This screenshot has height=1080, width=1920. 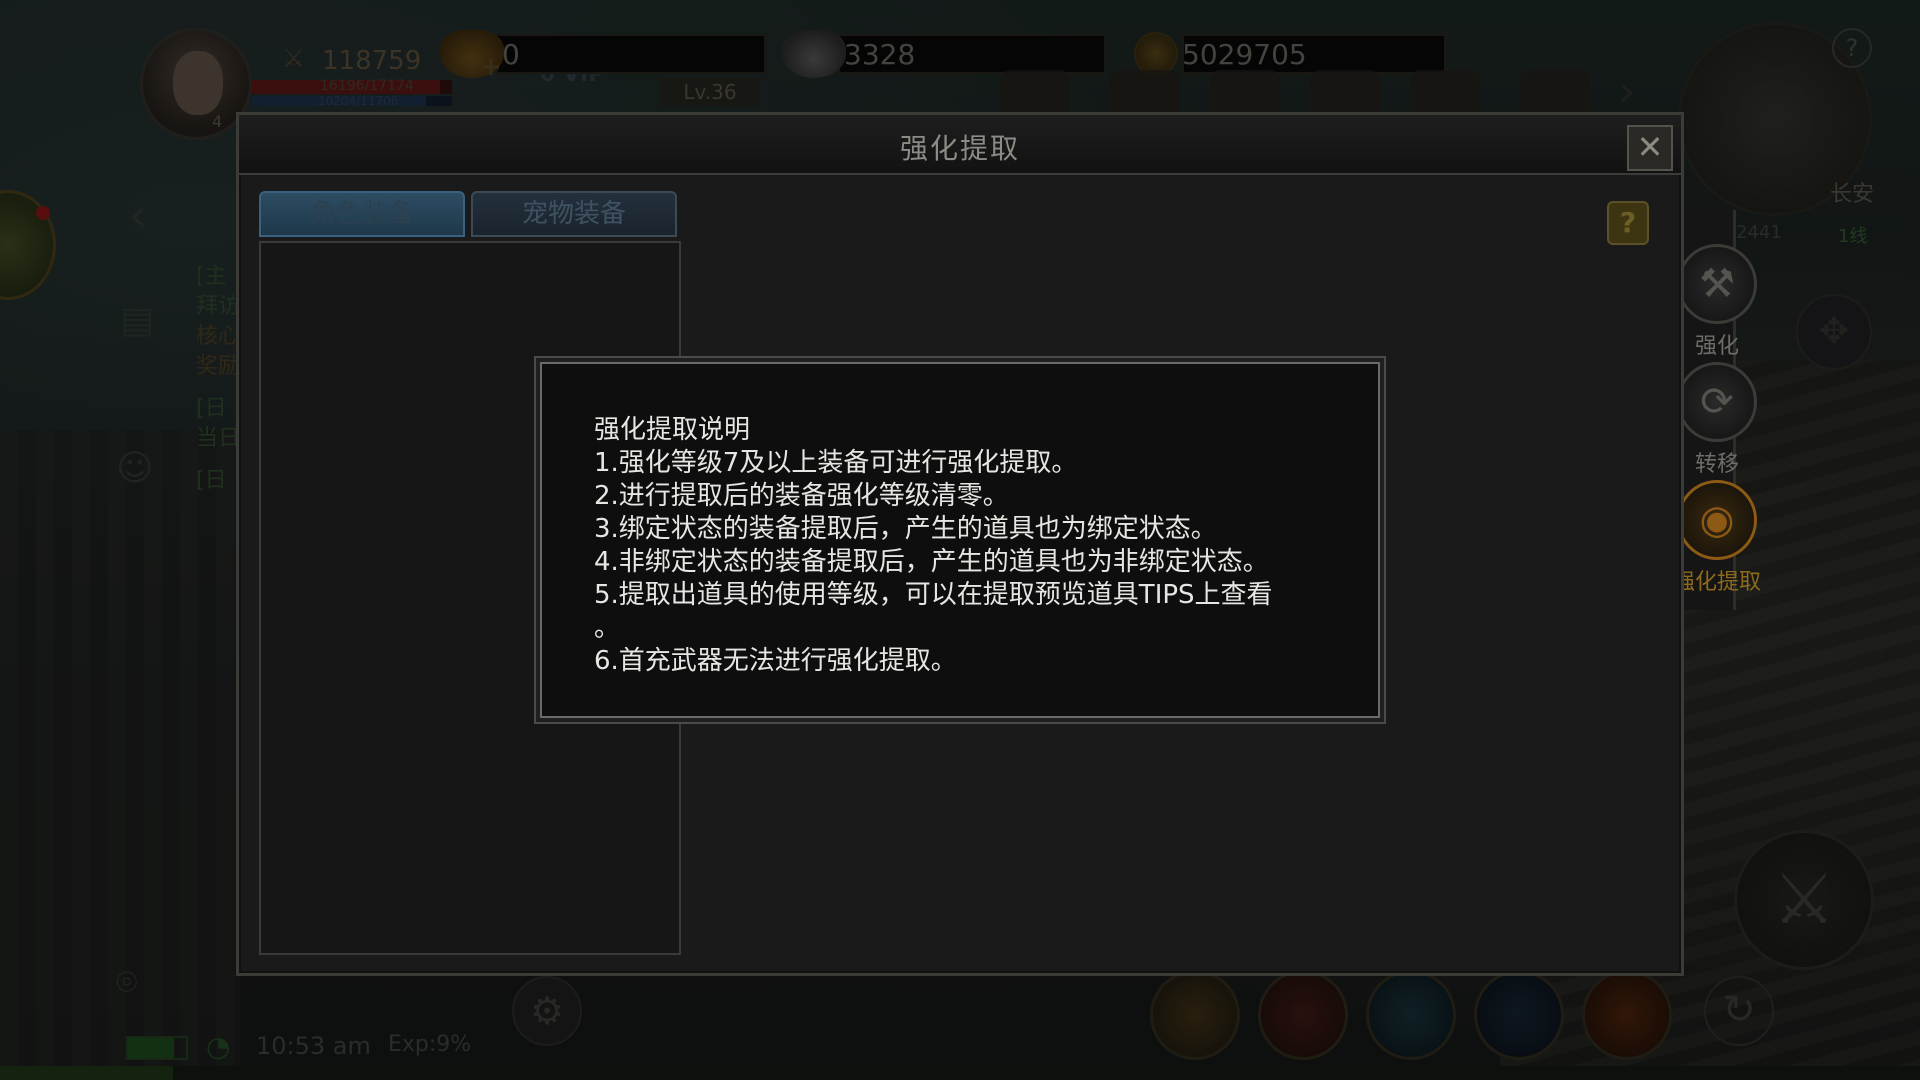 I want to click on window-titlebar: 强化提取 ✕, so click(x=960, y=145).